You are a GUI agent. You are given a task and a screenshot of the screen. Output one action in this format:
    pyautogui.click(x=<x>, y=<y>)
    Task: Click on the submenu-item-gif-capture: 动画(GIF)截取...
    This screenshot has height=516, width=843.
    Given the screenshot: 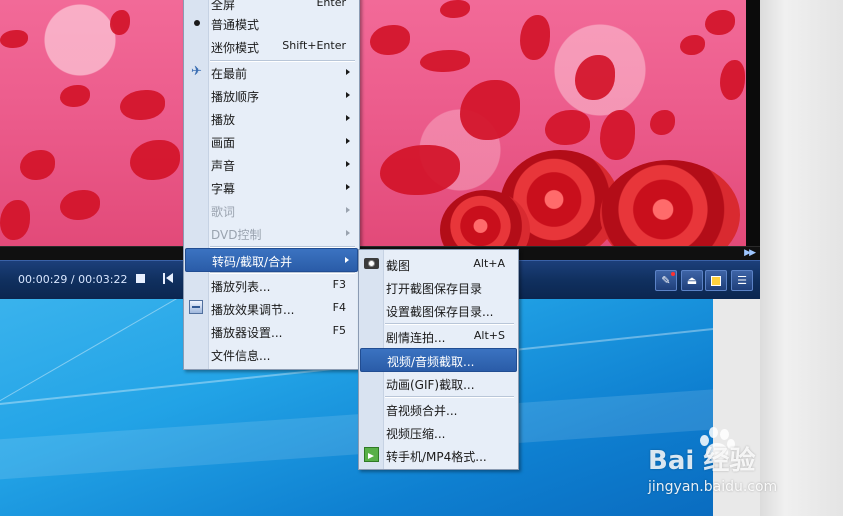 What is the action you would take?
    pyautogui.click(x=438, y=383)
    